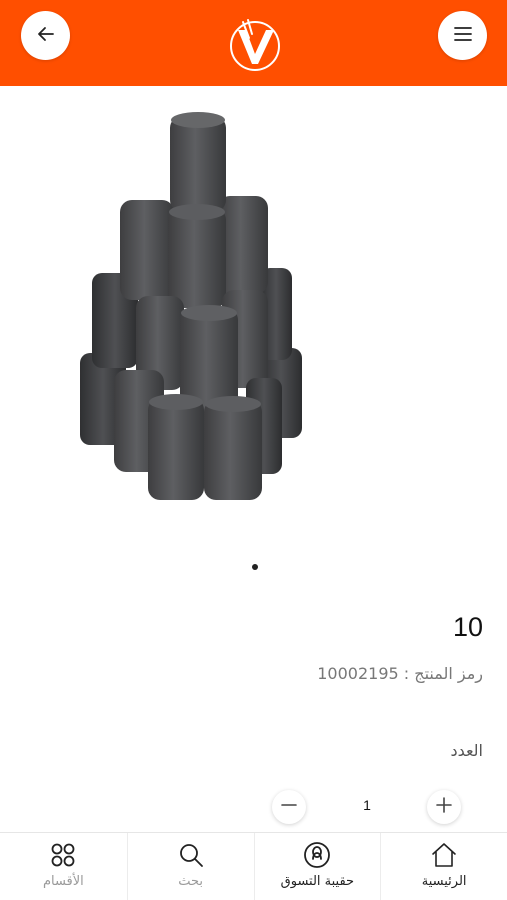 The image size is (507, 900). Describe the element at coordinates (63, 881) in the screenshot. I see `nav-label-categories: الأقسام` at that location.